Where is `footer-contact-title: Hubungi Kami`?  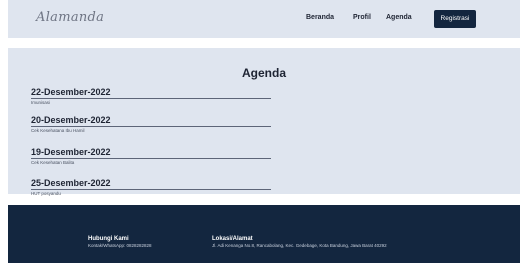
footer-contact-title: Hubungi Kami is located at coordinates (108, 239).